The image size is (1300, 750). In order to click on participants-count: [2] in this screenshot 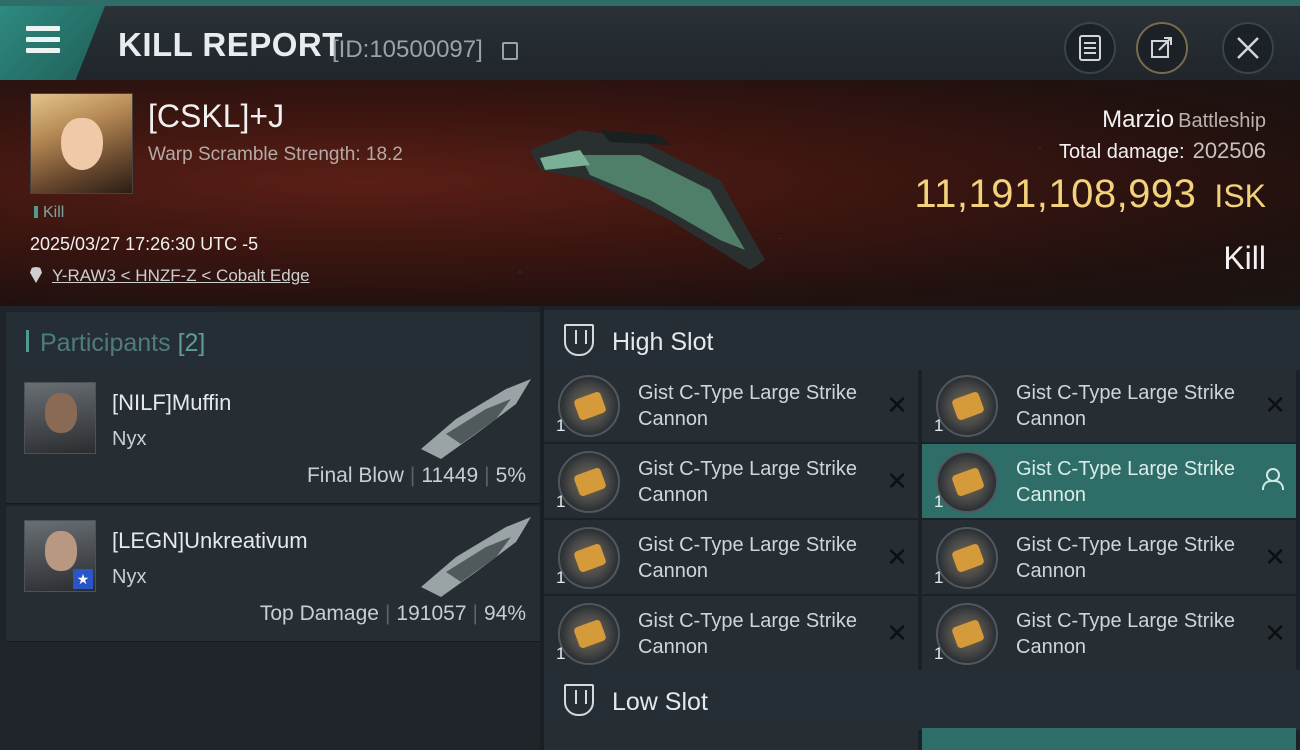, I will do `click(191, 343)`.